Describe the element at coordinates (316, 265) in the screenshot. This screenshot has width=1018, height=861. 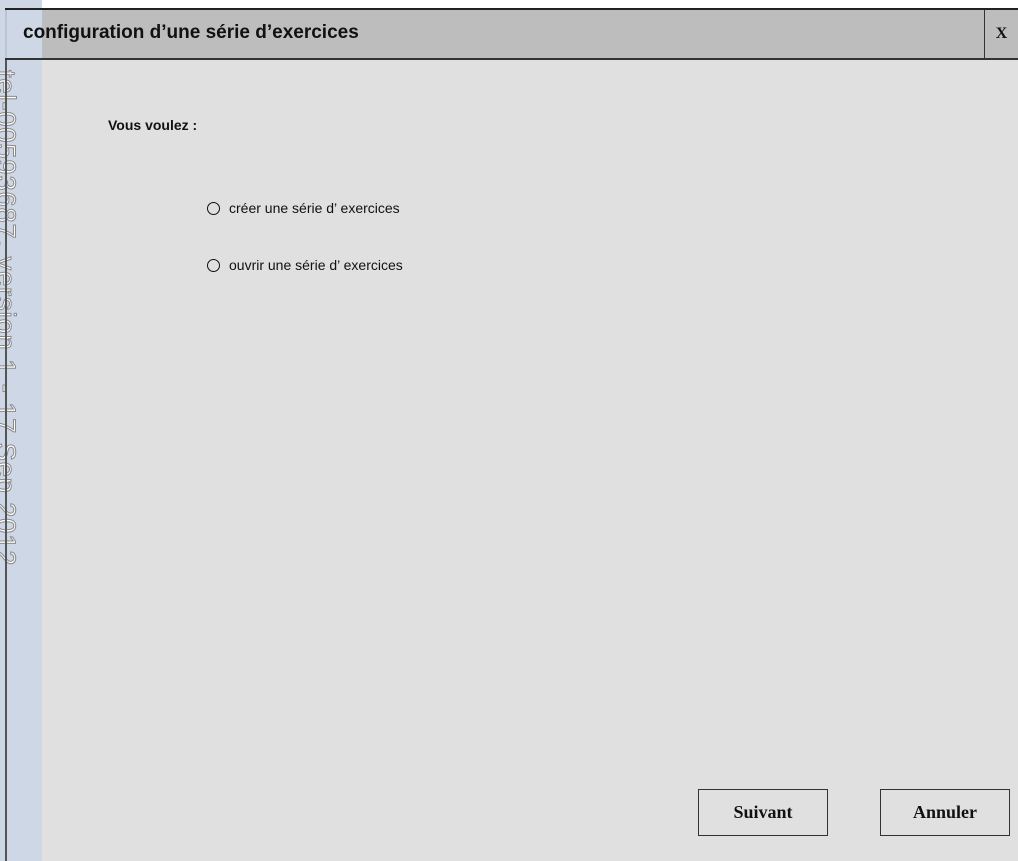
I see `option-label: ouvrir une série d’ exercices` at that location.